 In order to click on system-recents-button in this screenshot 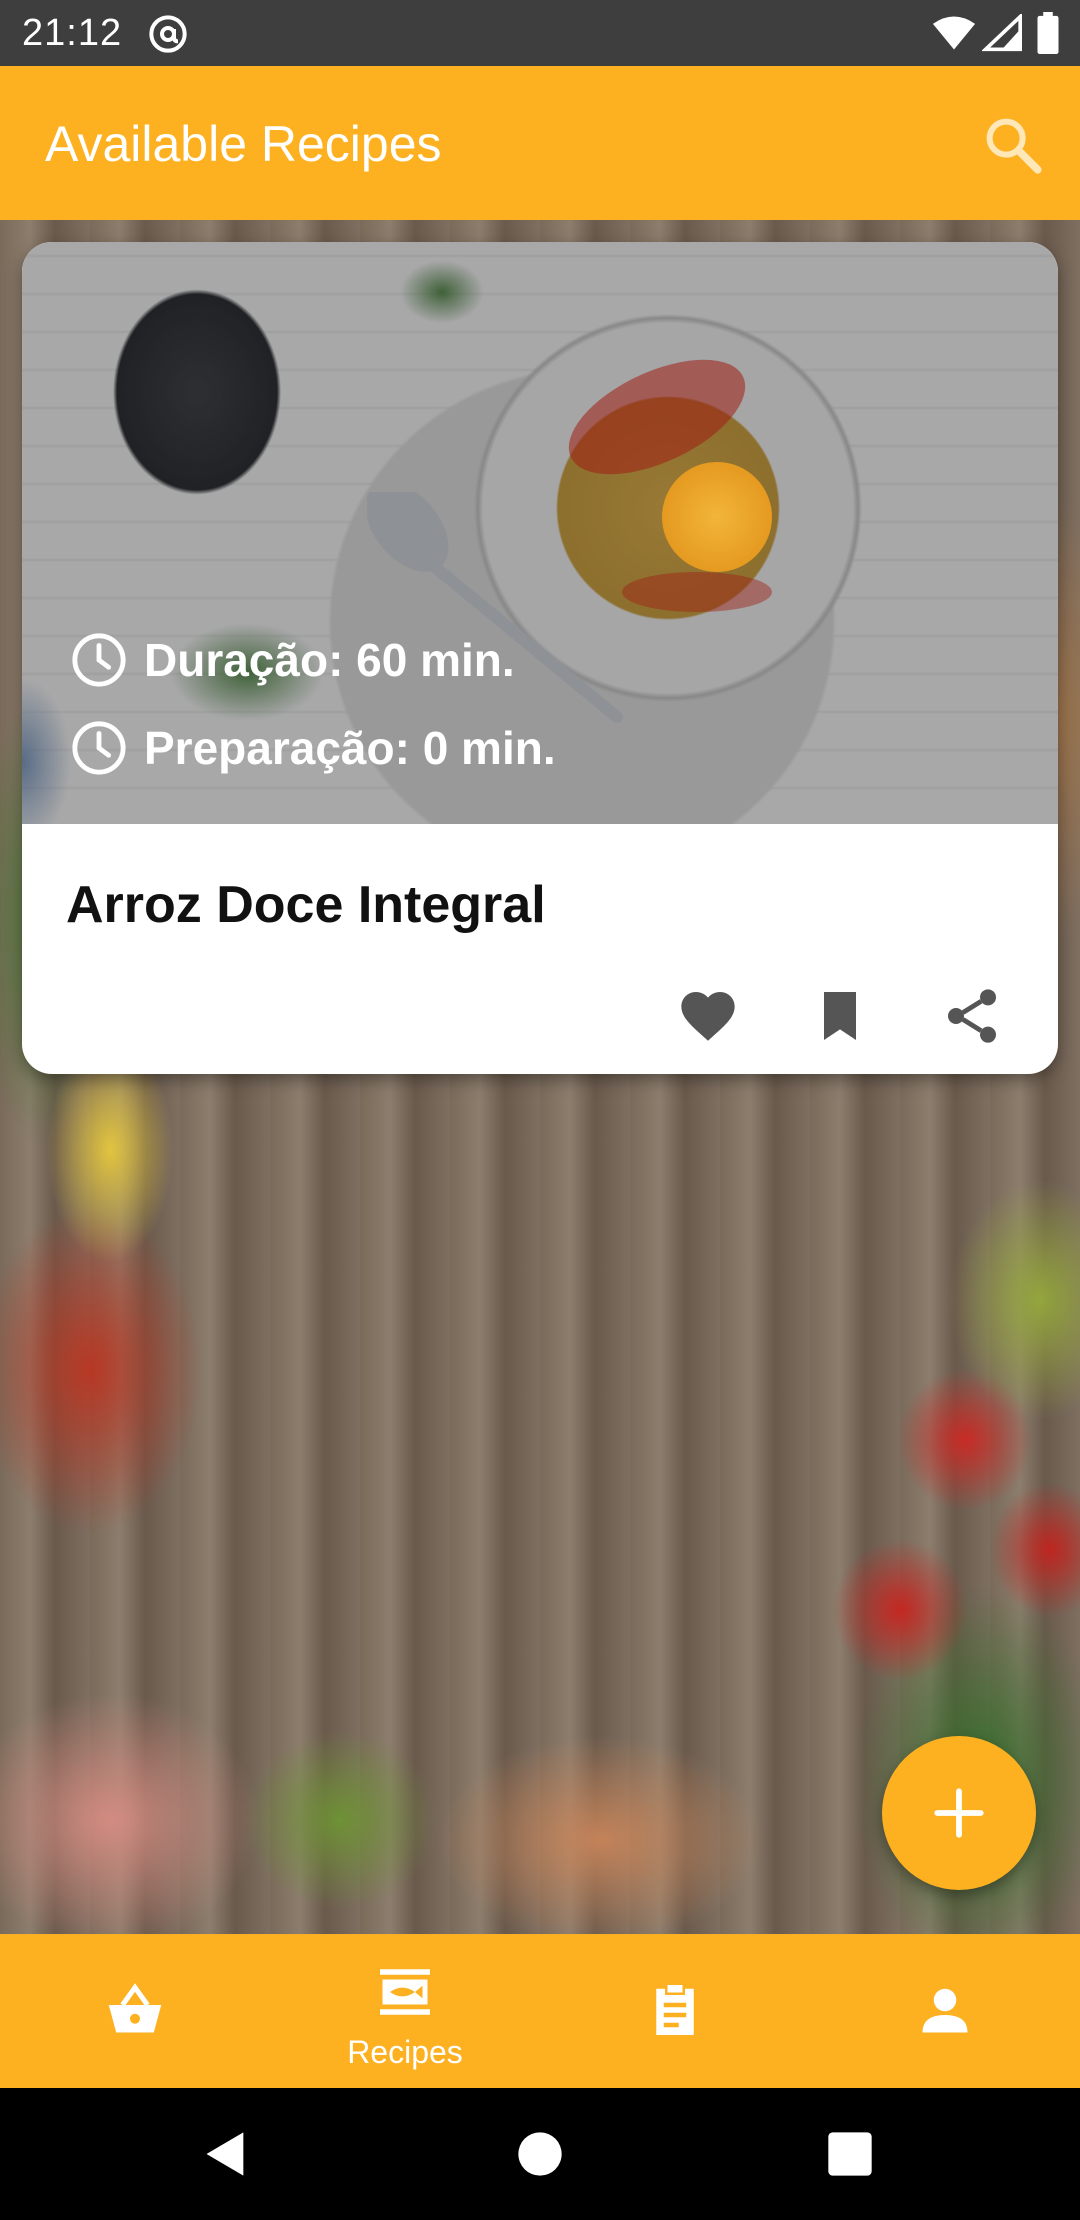, I will do `click(850, 2154)`.